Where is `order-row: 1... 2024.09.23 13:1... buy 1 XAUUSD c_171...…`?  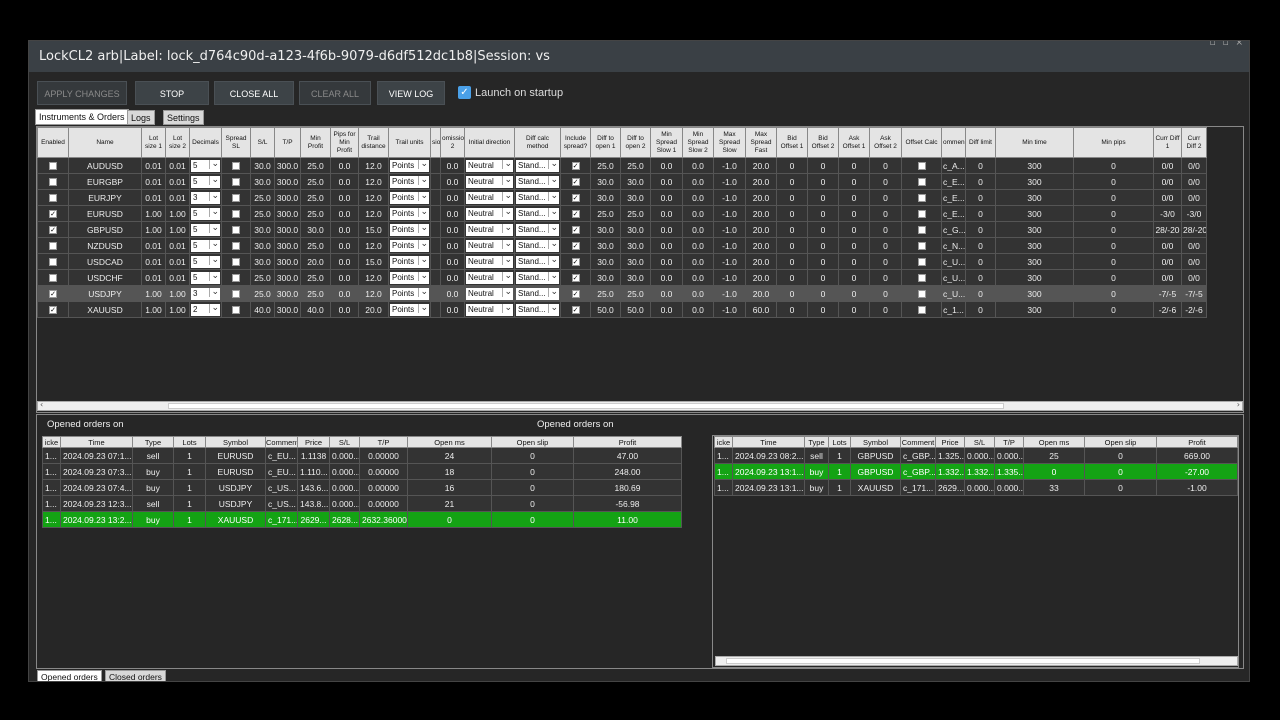
order-row: 1... 2024.09.23 13:1... buy 1 XAUUSD c_171...… is located at coordinates (976, 487).